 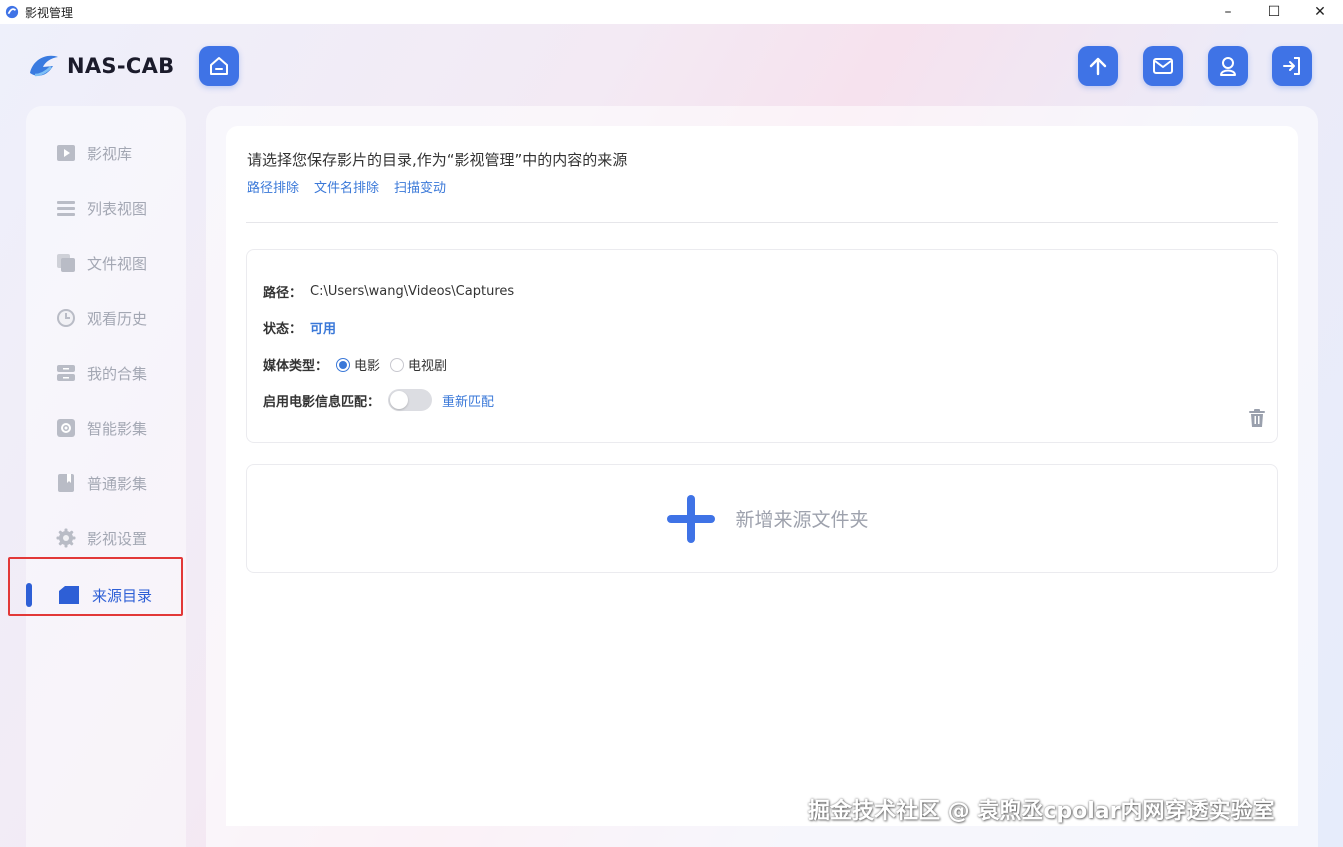 I want to click on path-label: 路径：, so click(x=283, y=293).